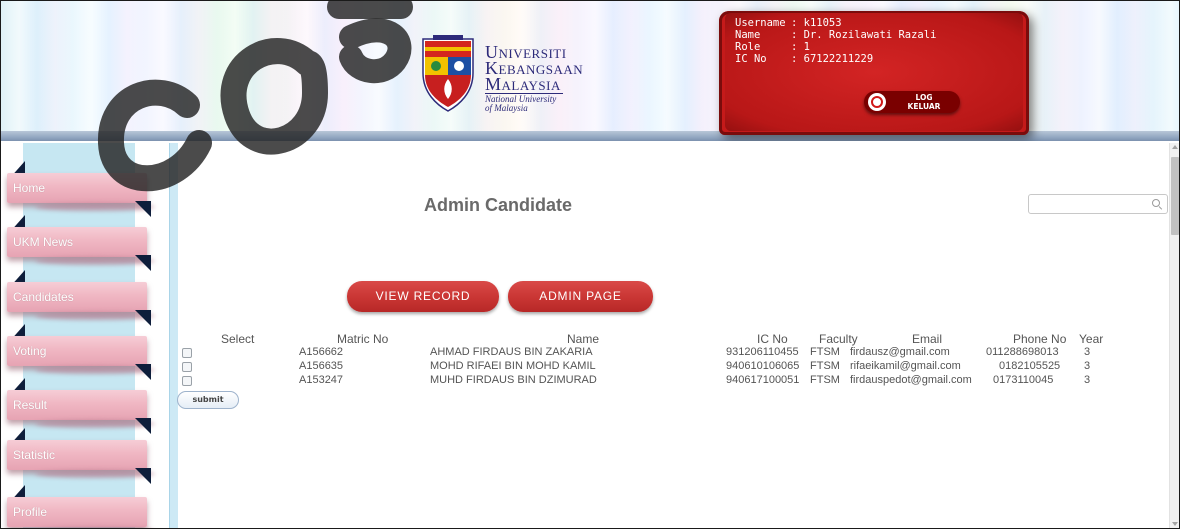  I want to click on column-header-email: Email, so click(927, 339).